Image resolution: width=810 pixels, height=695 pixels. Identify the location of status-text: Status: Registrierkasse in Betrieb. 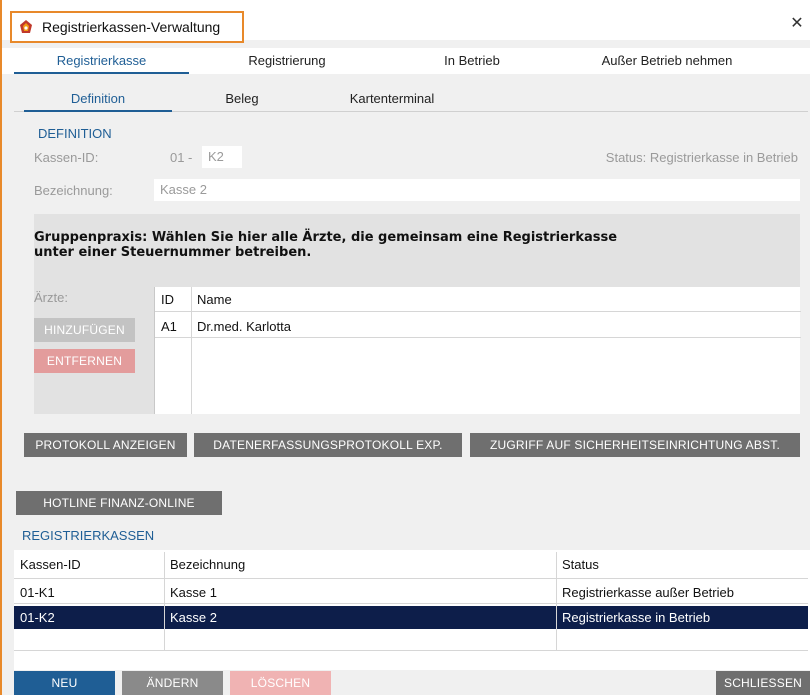
(701, 157).